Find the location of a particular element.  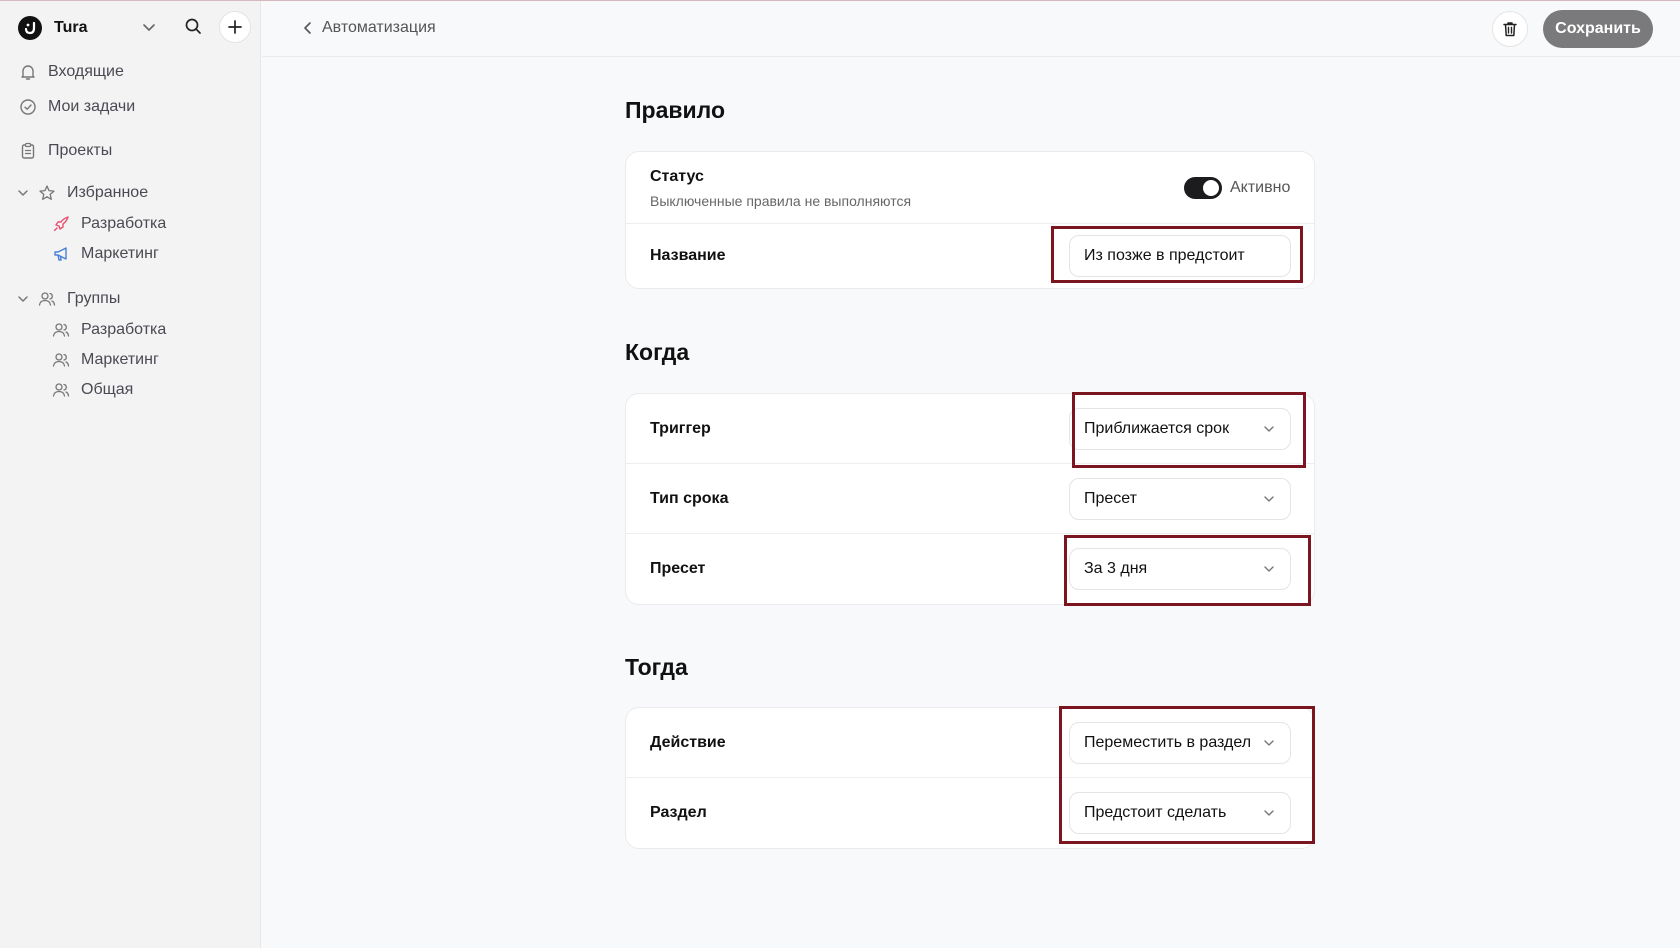

section-label: Раздел is located at coordinates (678, 812).